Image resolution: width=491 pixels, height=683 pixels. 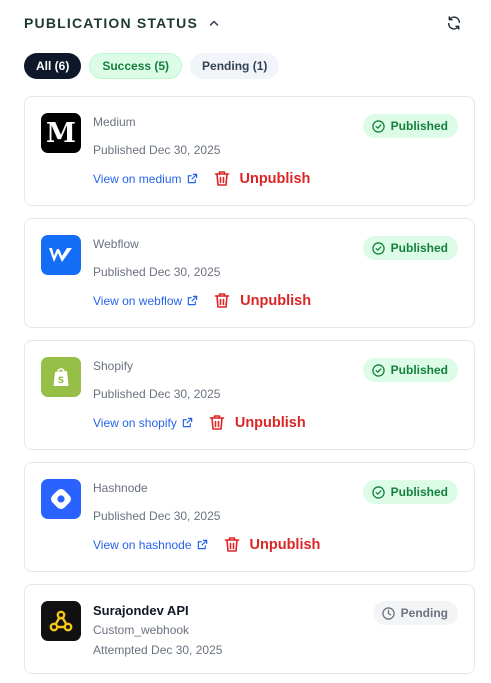 What do you see at coordinates (137, 178) in the screenshot?
I see `view-link-label: View on medium` at bounding box center [137, 178].